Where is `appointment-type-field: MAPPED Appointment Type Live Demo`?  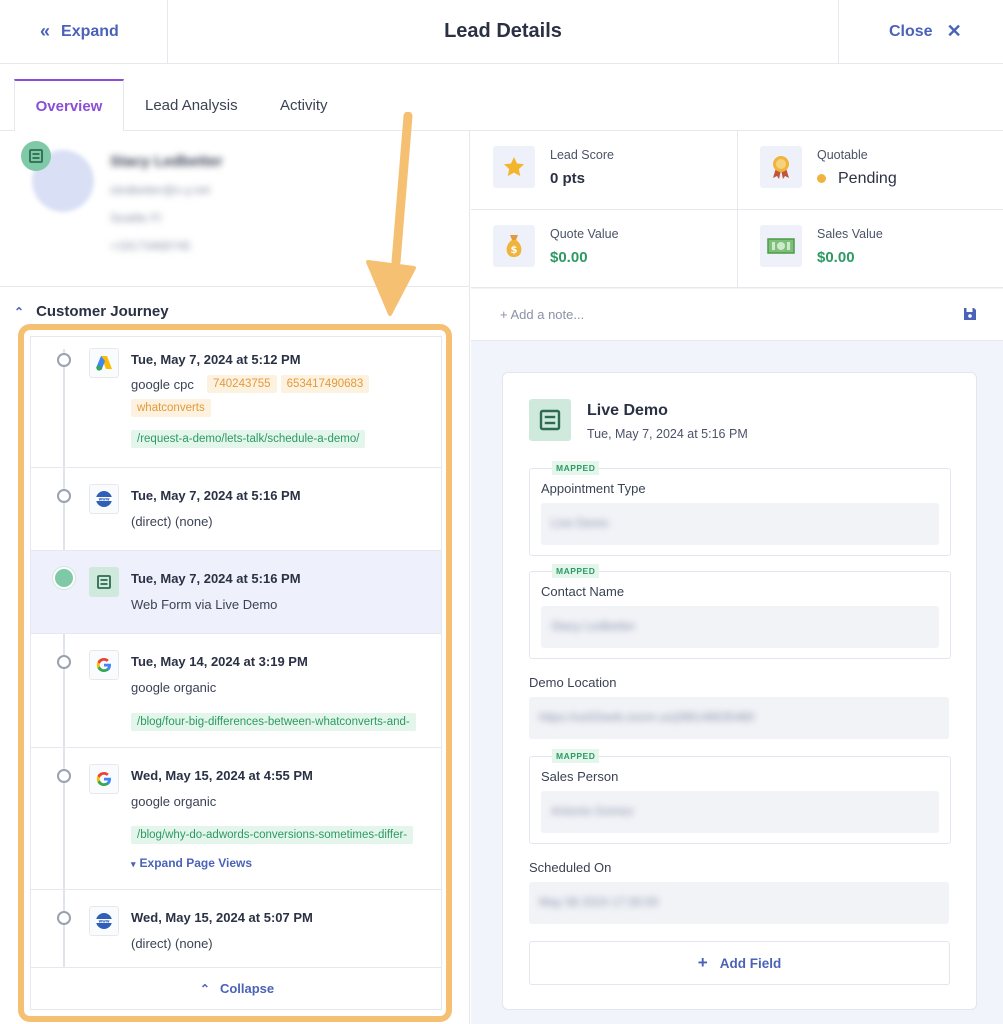
appointment-type-field: MAPPED Appointment Type Live Demo is located at coordinates (740, 508).